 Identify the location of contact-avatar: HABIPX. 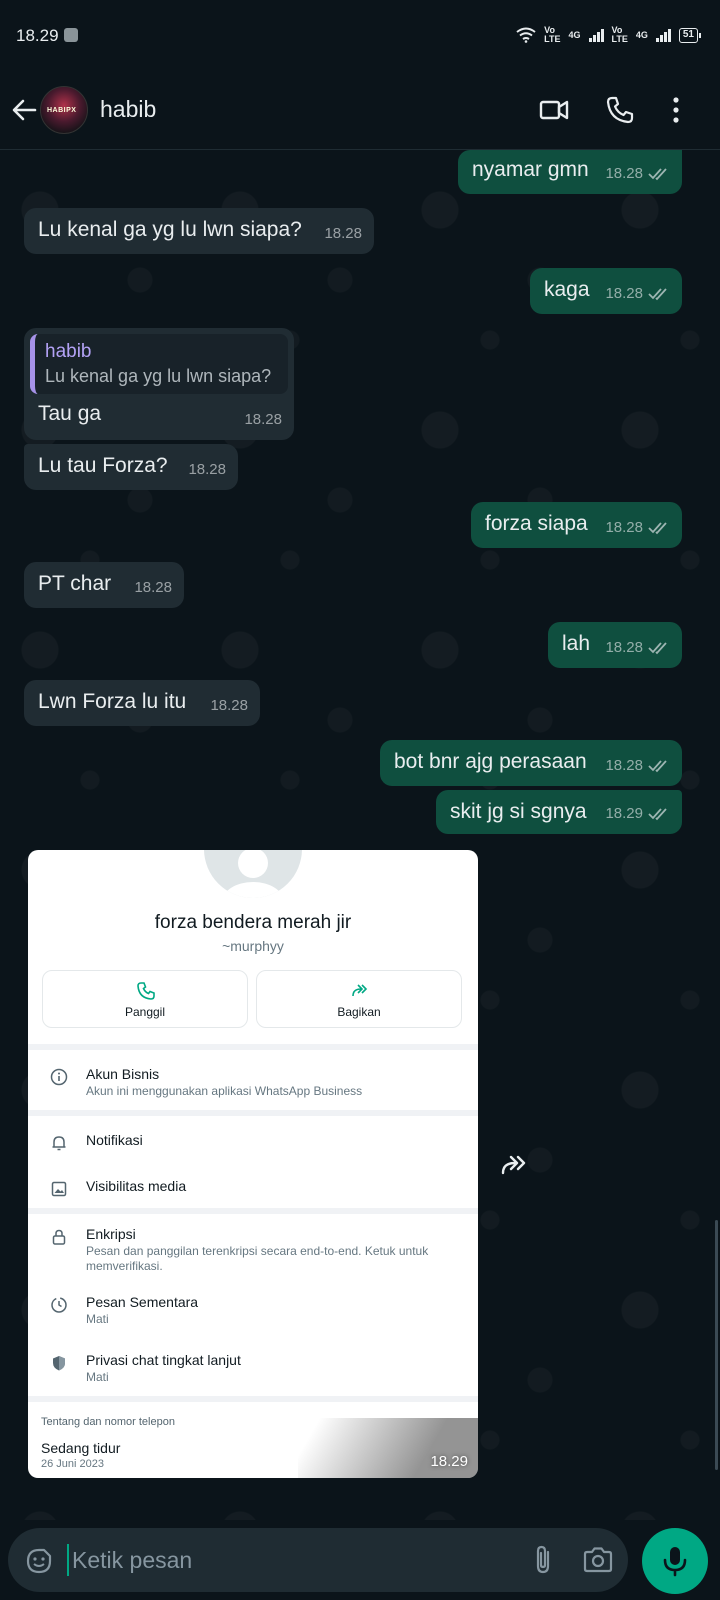
(64, 110).